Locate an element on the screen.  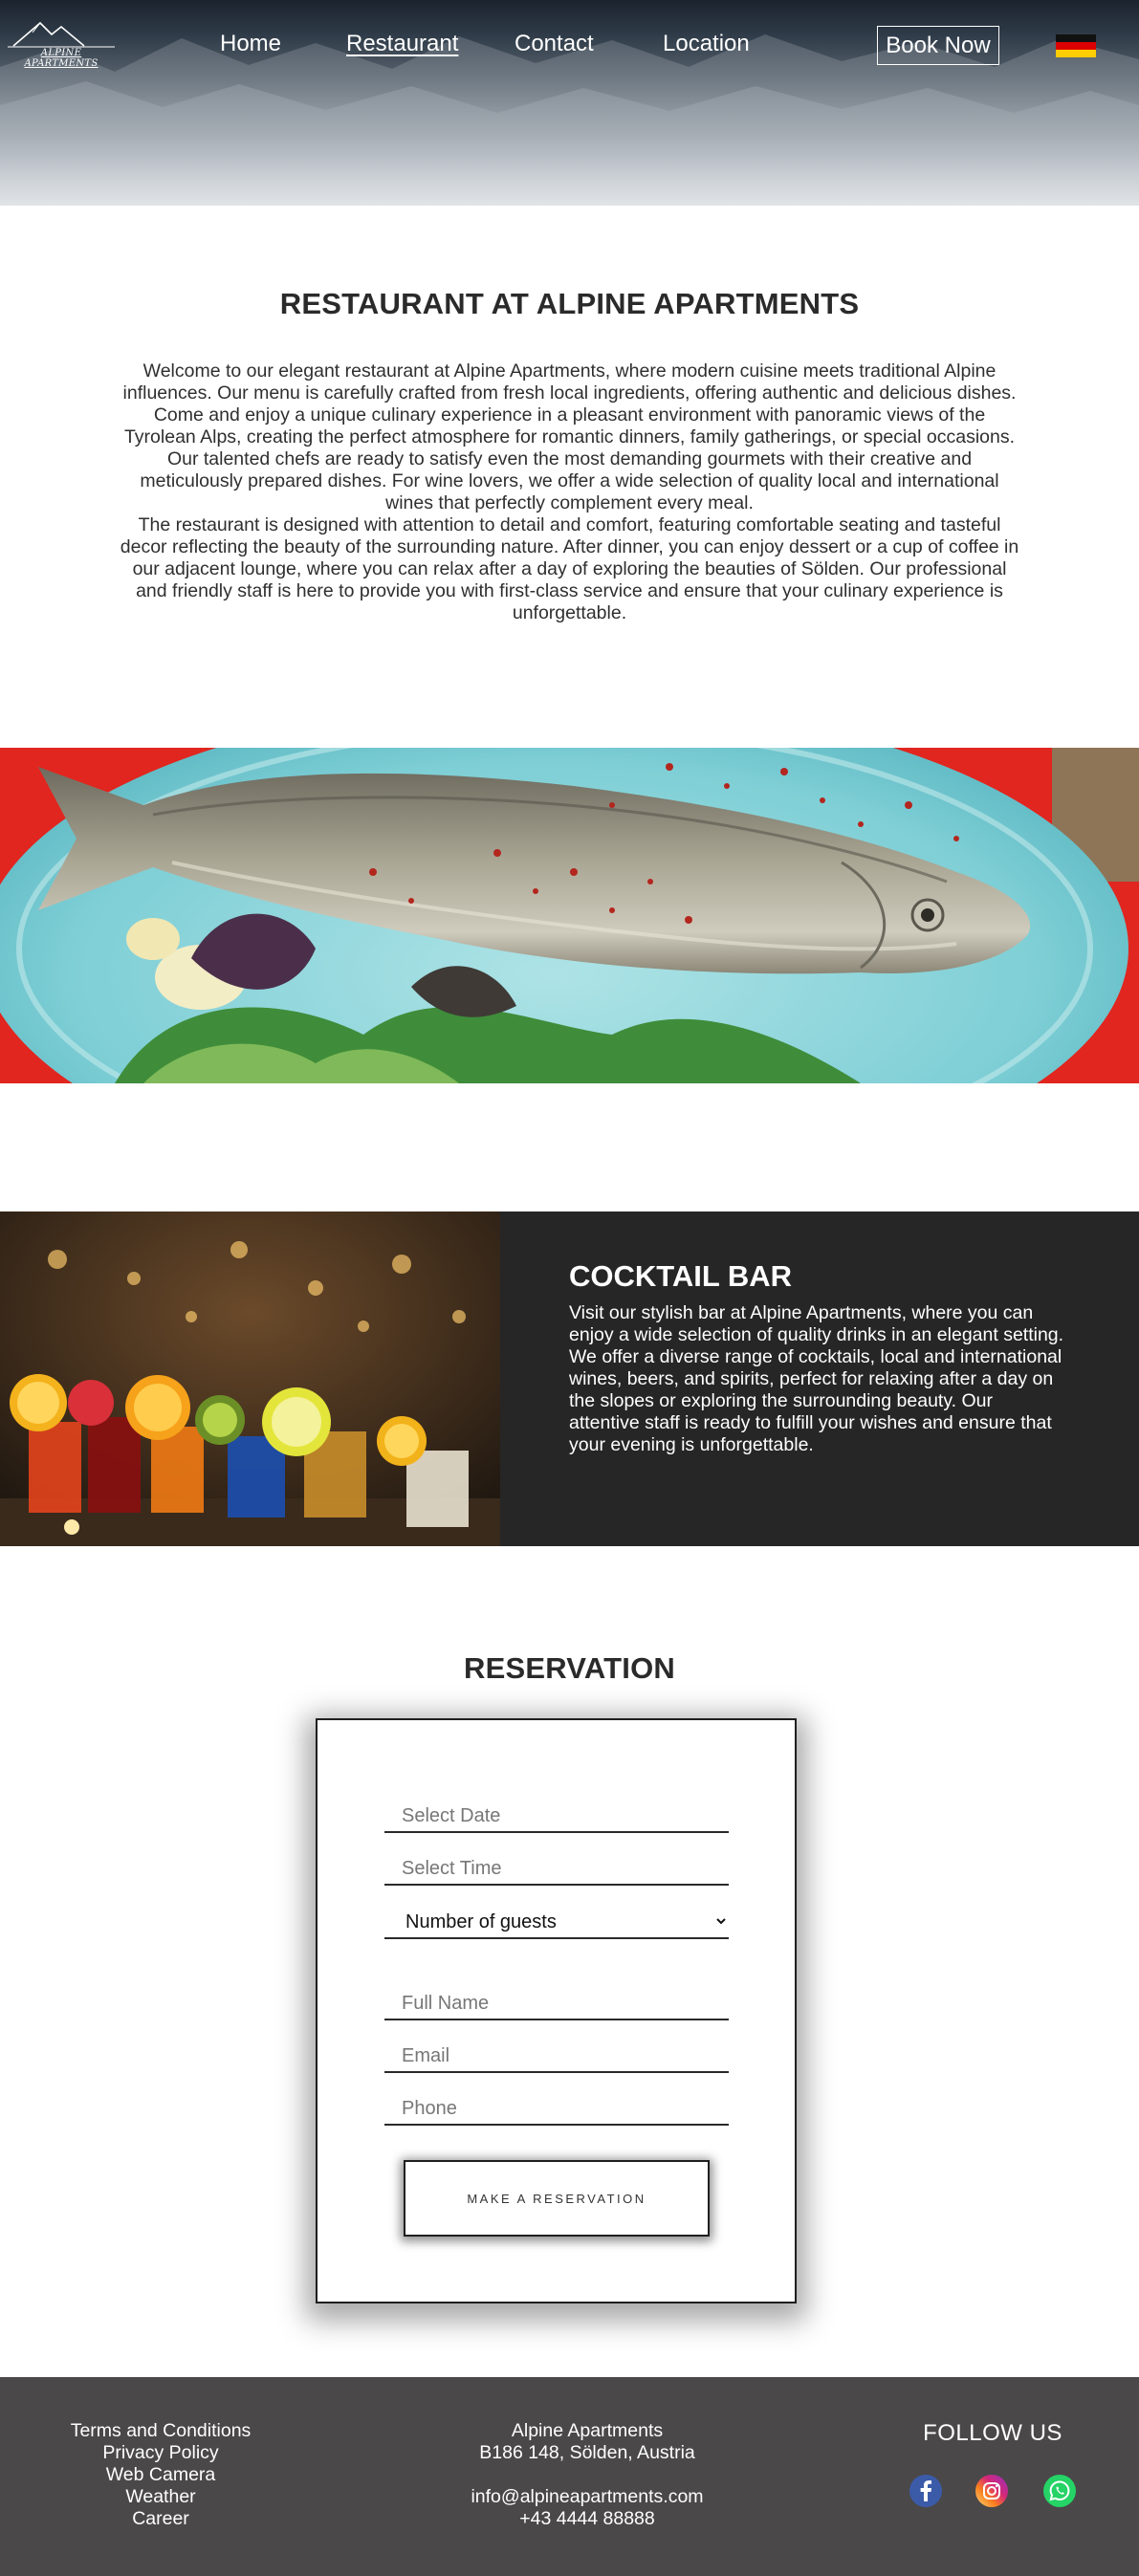
date-input is located at coordinates (556, 1816).